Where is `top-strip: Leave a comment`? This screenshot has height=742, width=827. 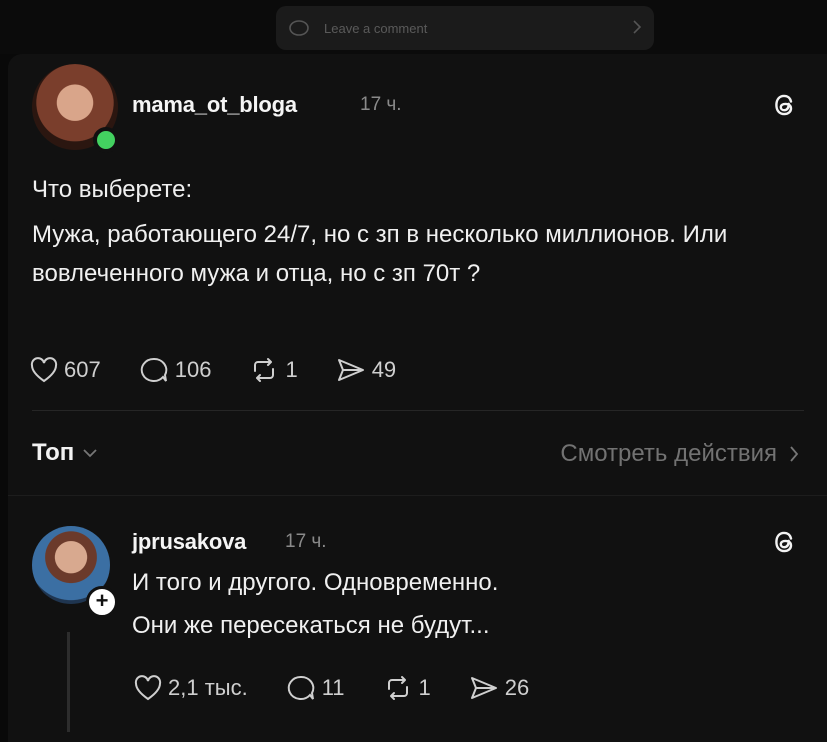
top-strip: Leave a comment is located at coordinates (413, 27).